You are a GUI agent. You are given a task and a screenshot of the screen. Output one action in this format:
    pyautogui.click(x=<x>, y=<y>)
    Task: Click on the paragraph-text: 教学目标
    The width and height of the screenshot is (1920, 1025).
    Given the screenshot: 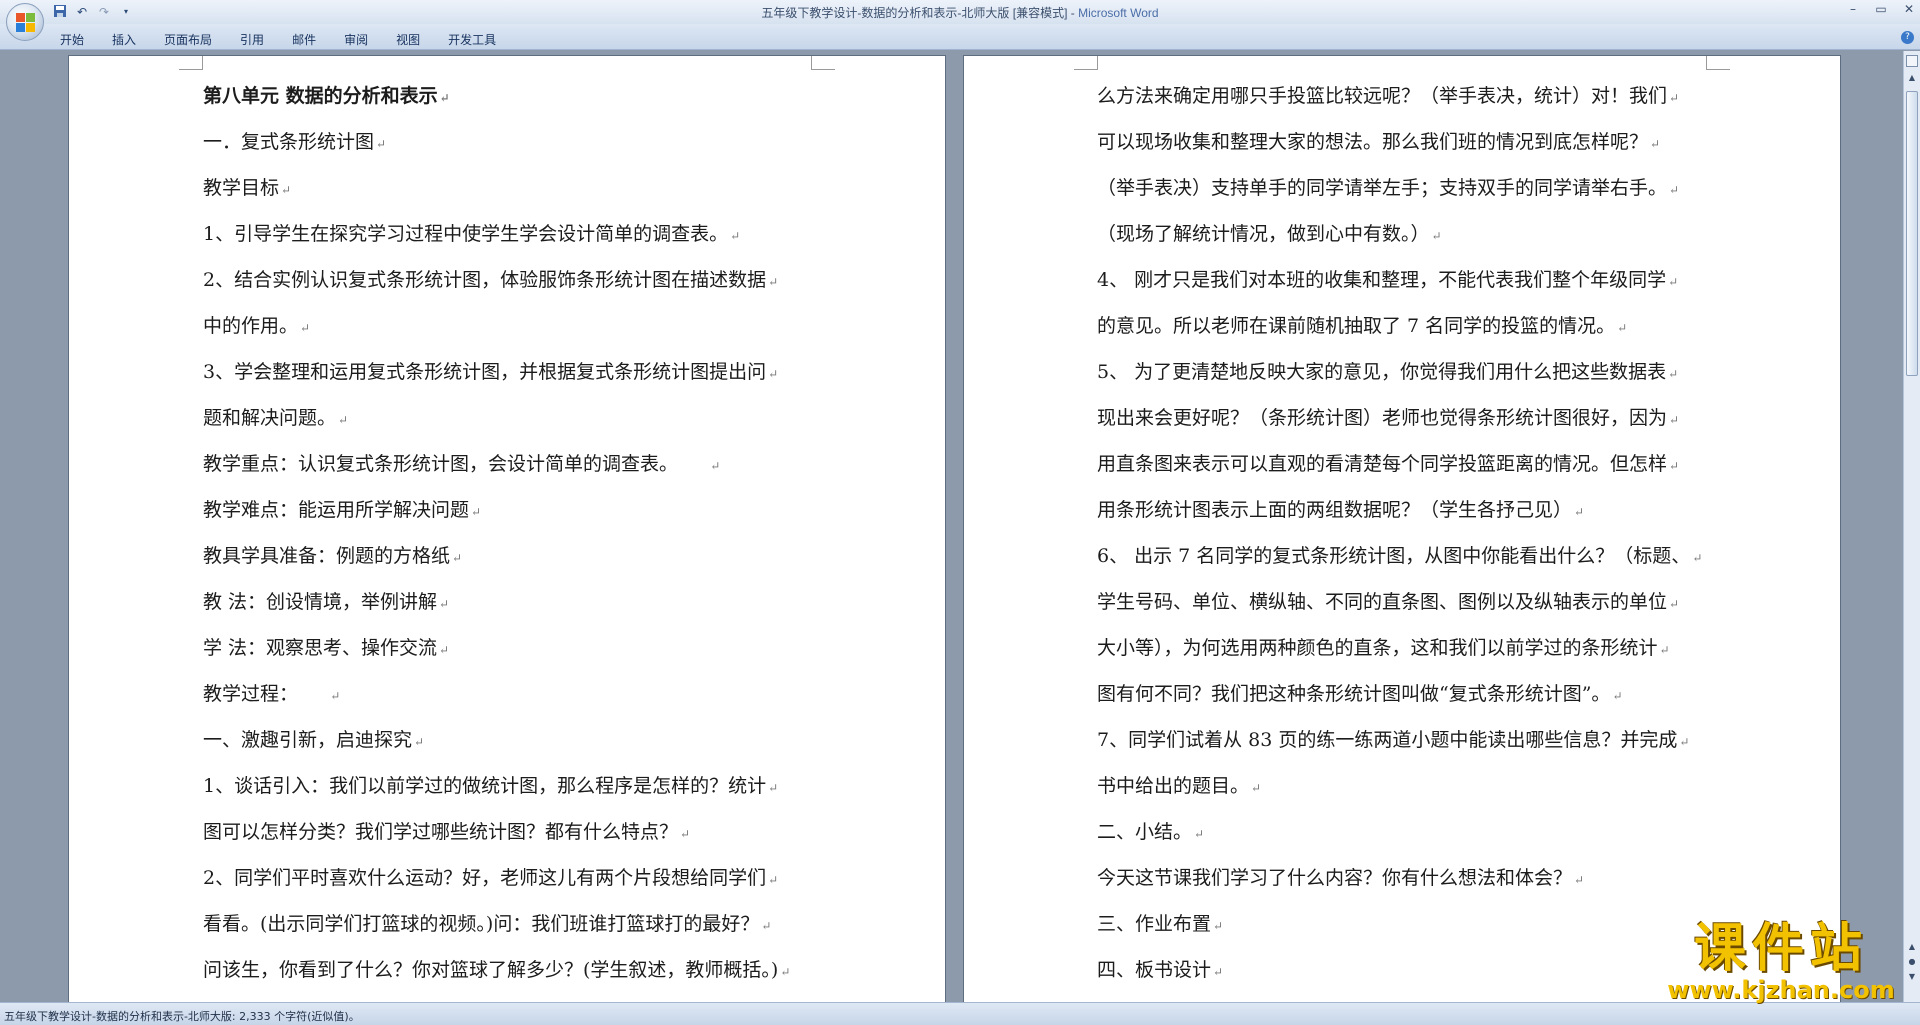 What is the action you would take?
    pyautogui.click(x=241, y=188)
    